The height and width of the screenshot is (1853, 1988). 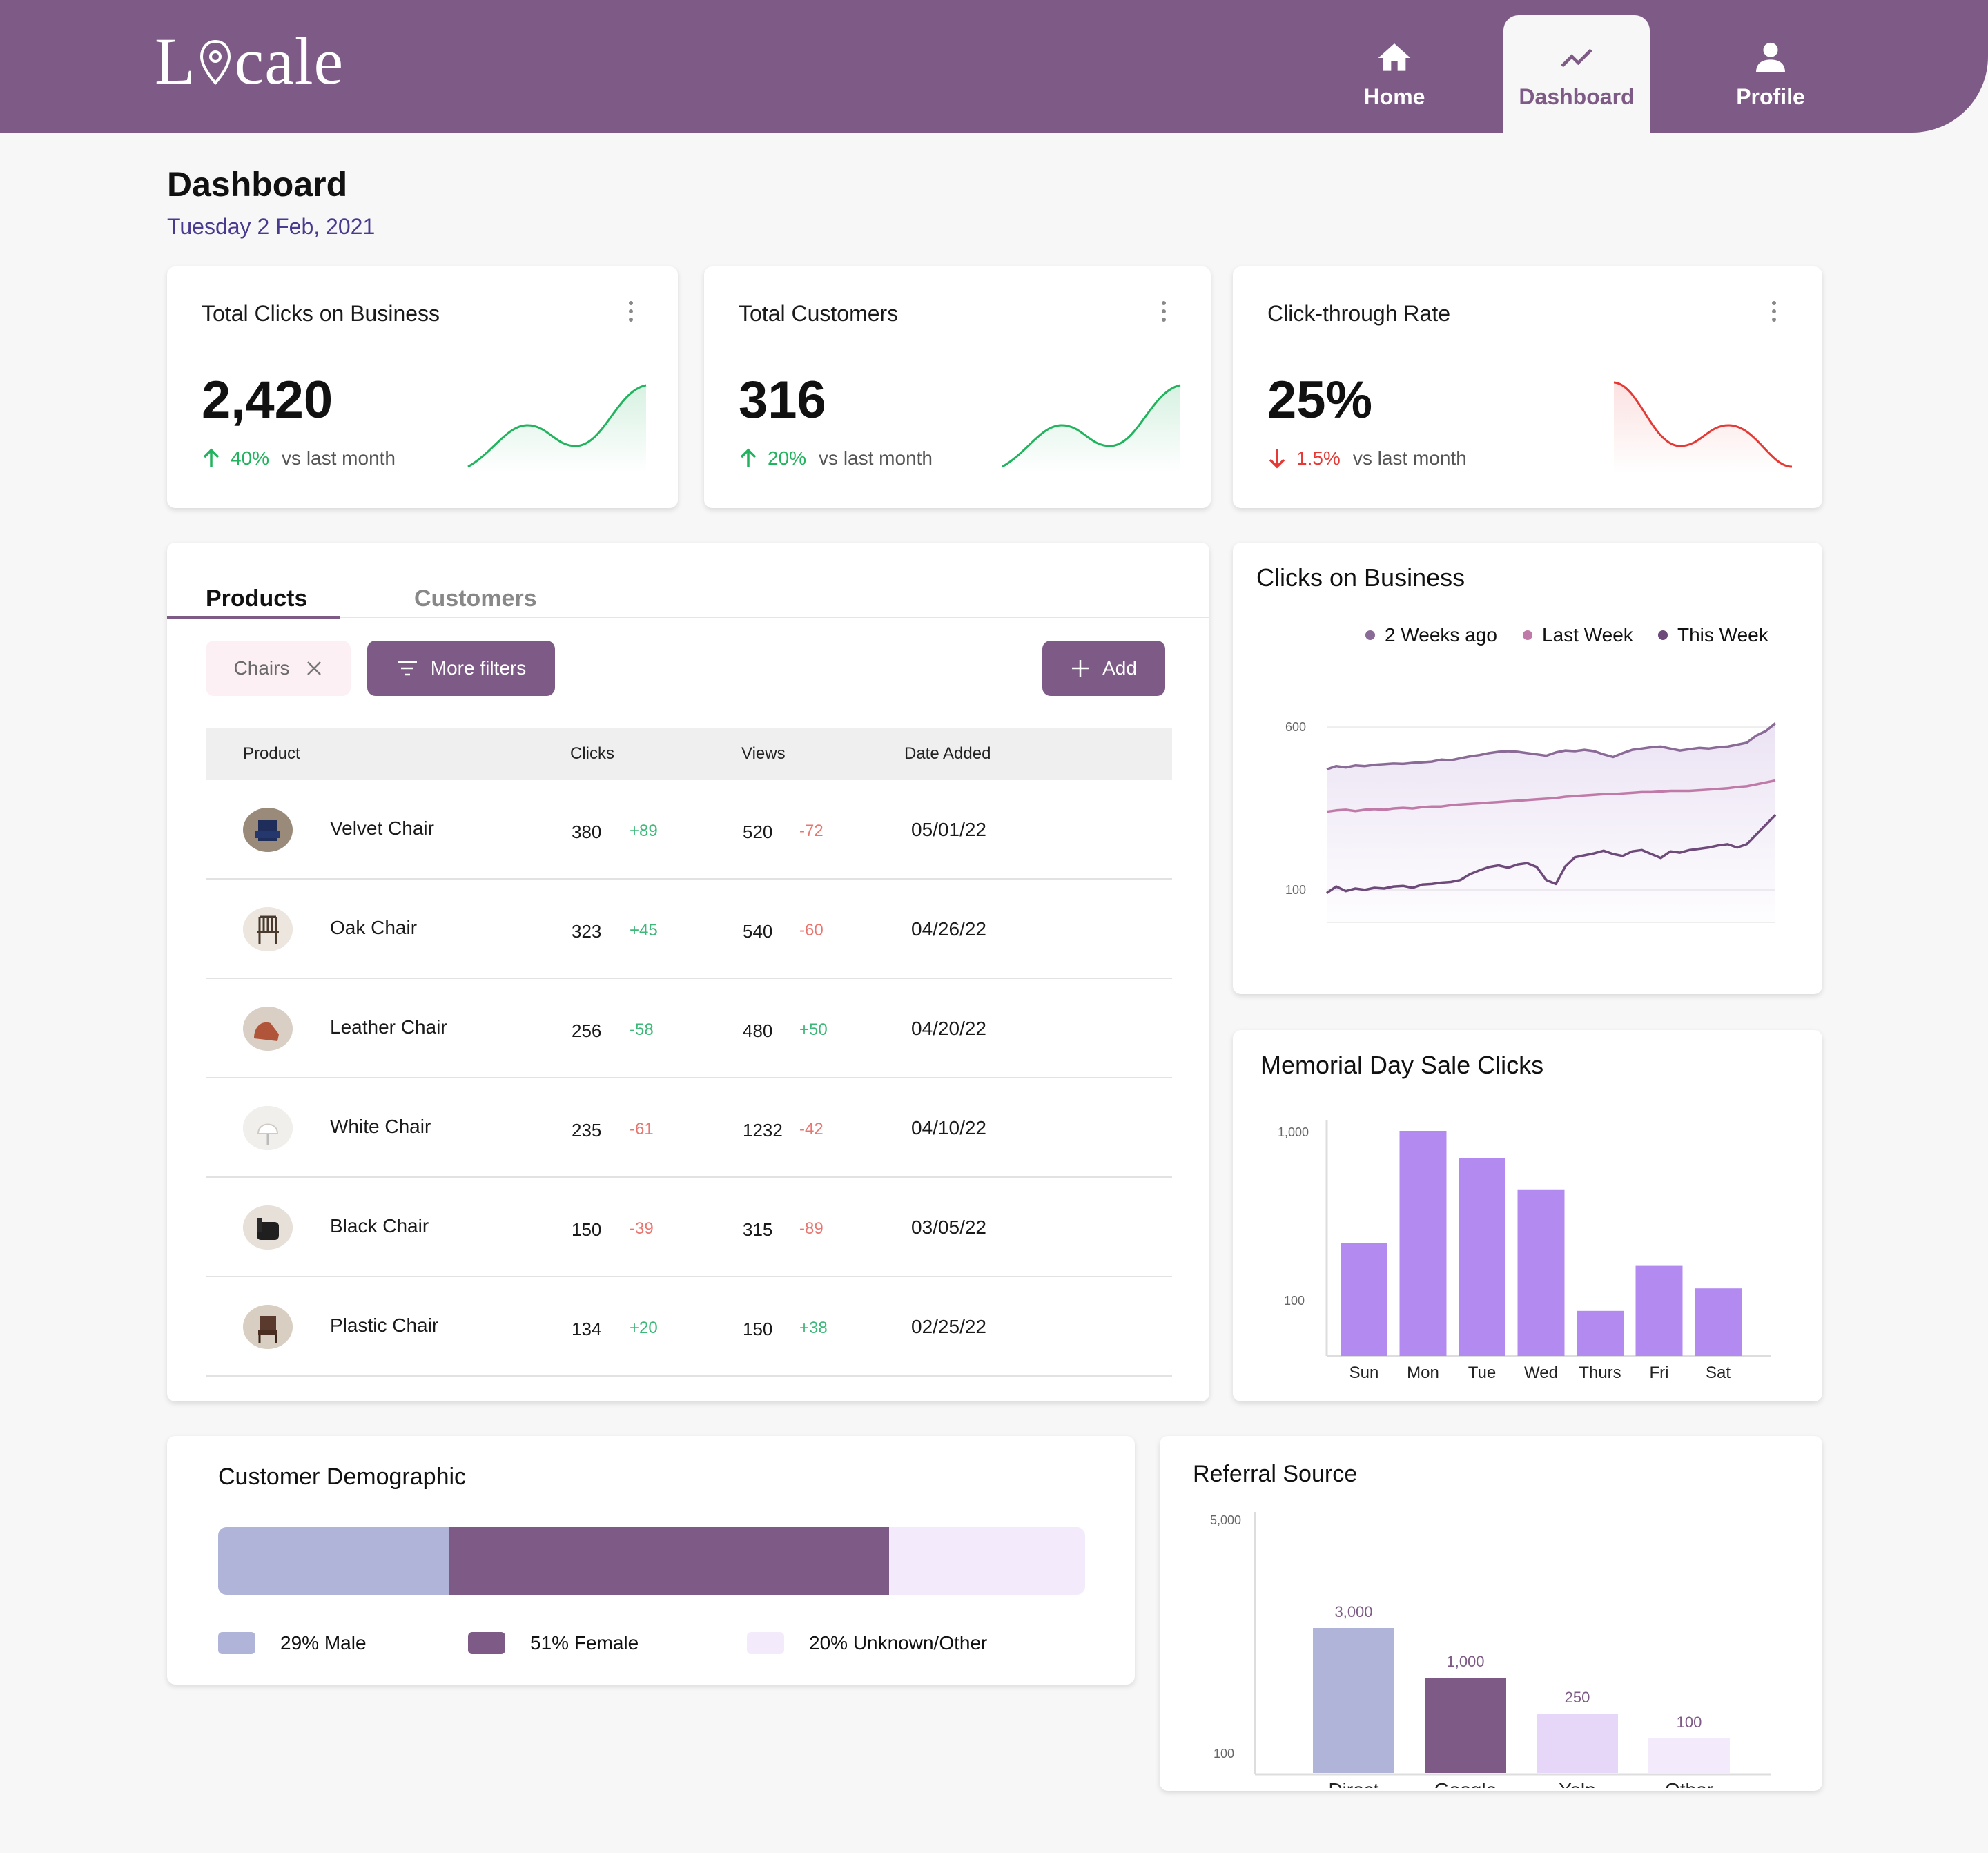 What do you see at coordinates (257, 185) in the screenshot?
I see `page-title: Dashboard` at bounding box center [257, 185].